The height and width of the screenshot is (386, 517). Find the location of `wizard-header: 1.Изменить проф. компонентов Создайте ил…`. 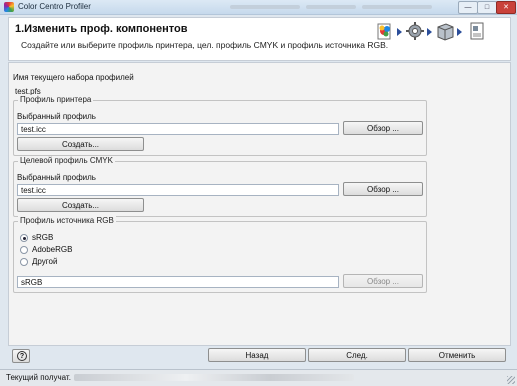

wizard-header: 1.Изменить проф. компонентов Создайте ил… is located at coordinates (259, 39).